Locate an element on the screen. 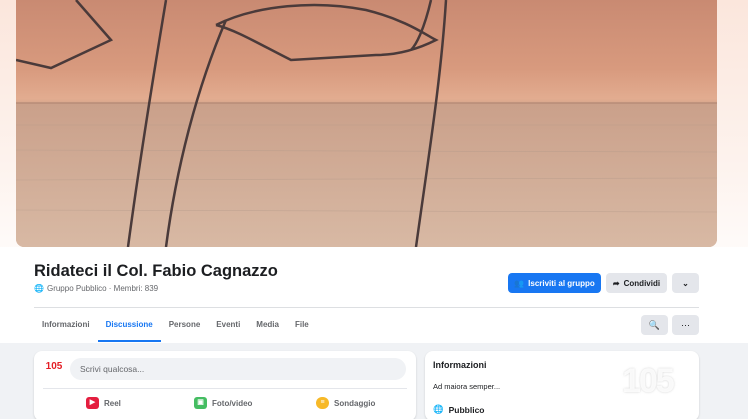 The height and width of the screenshot is (419, 748). poll-label: Sondaggio is located at coordinates (355, 403).